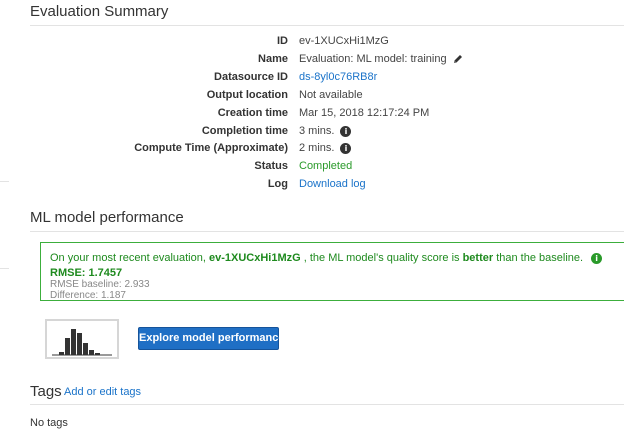  What do you see at coordinates (211, 148) in the screenshot?
I see `compute-time-label: Compute Time (Approximate)` at bounding box center [211, 148].